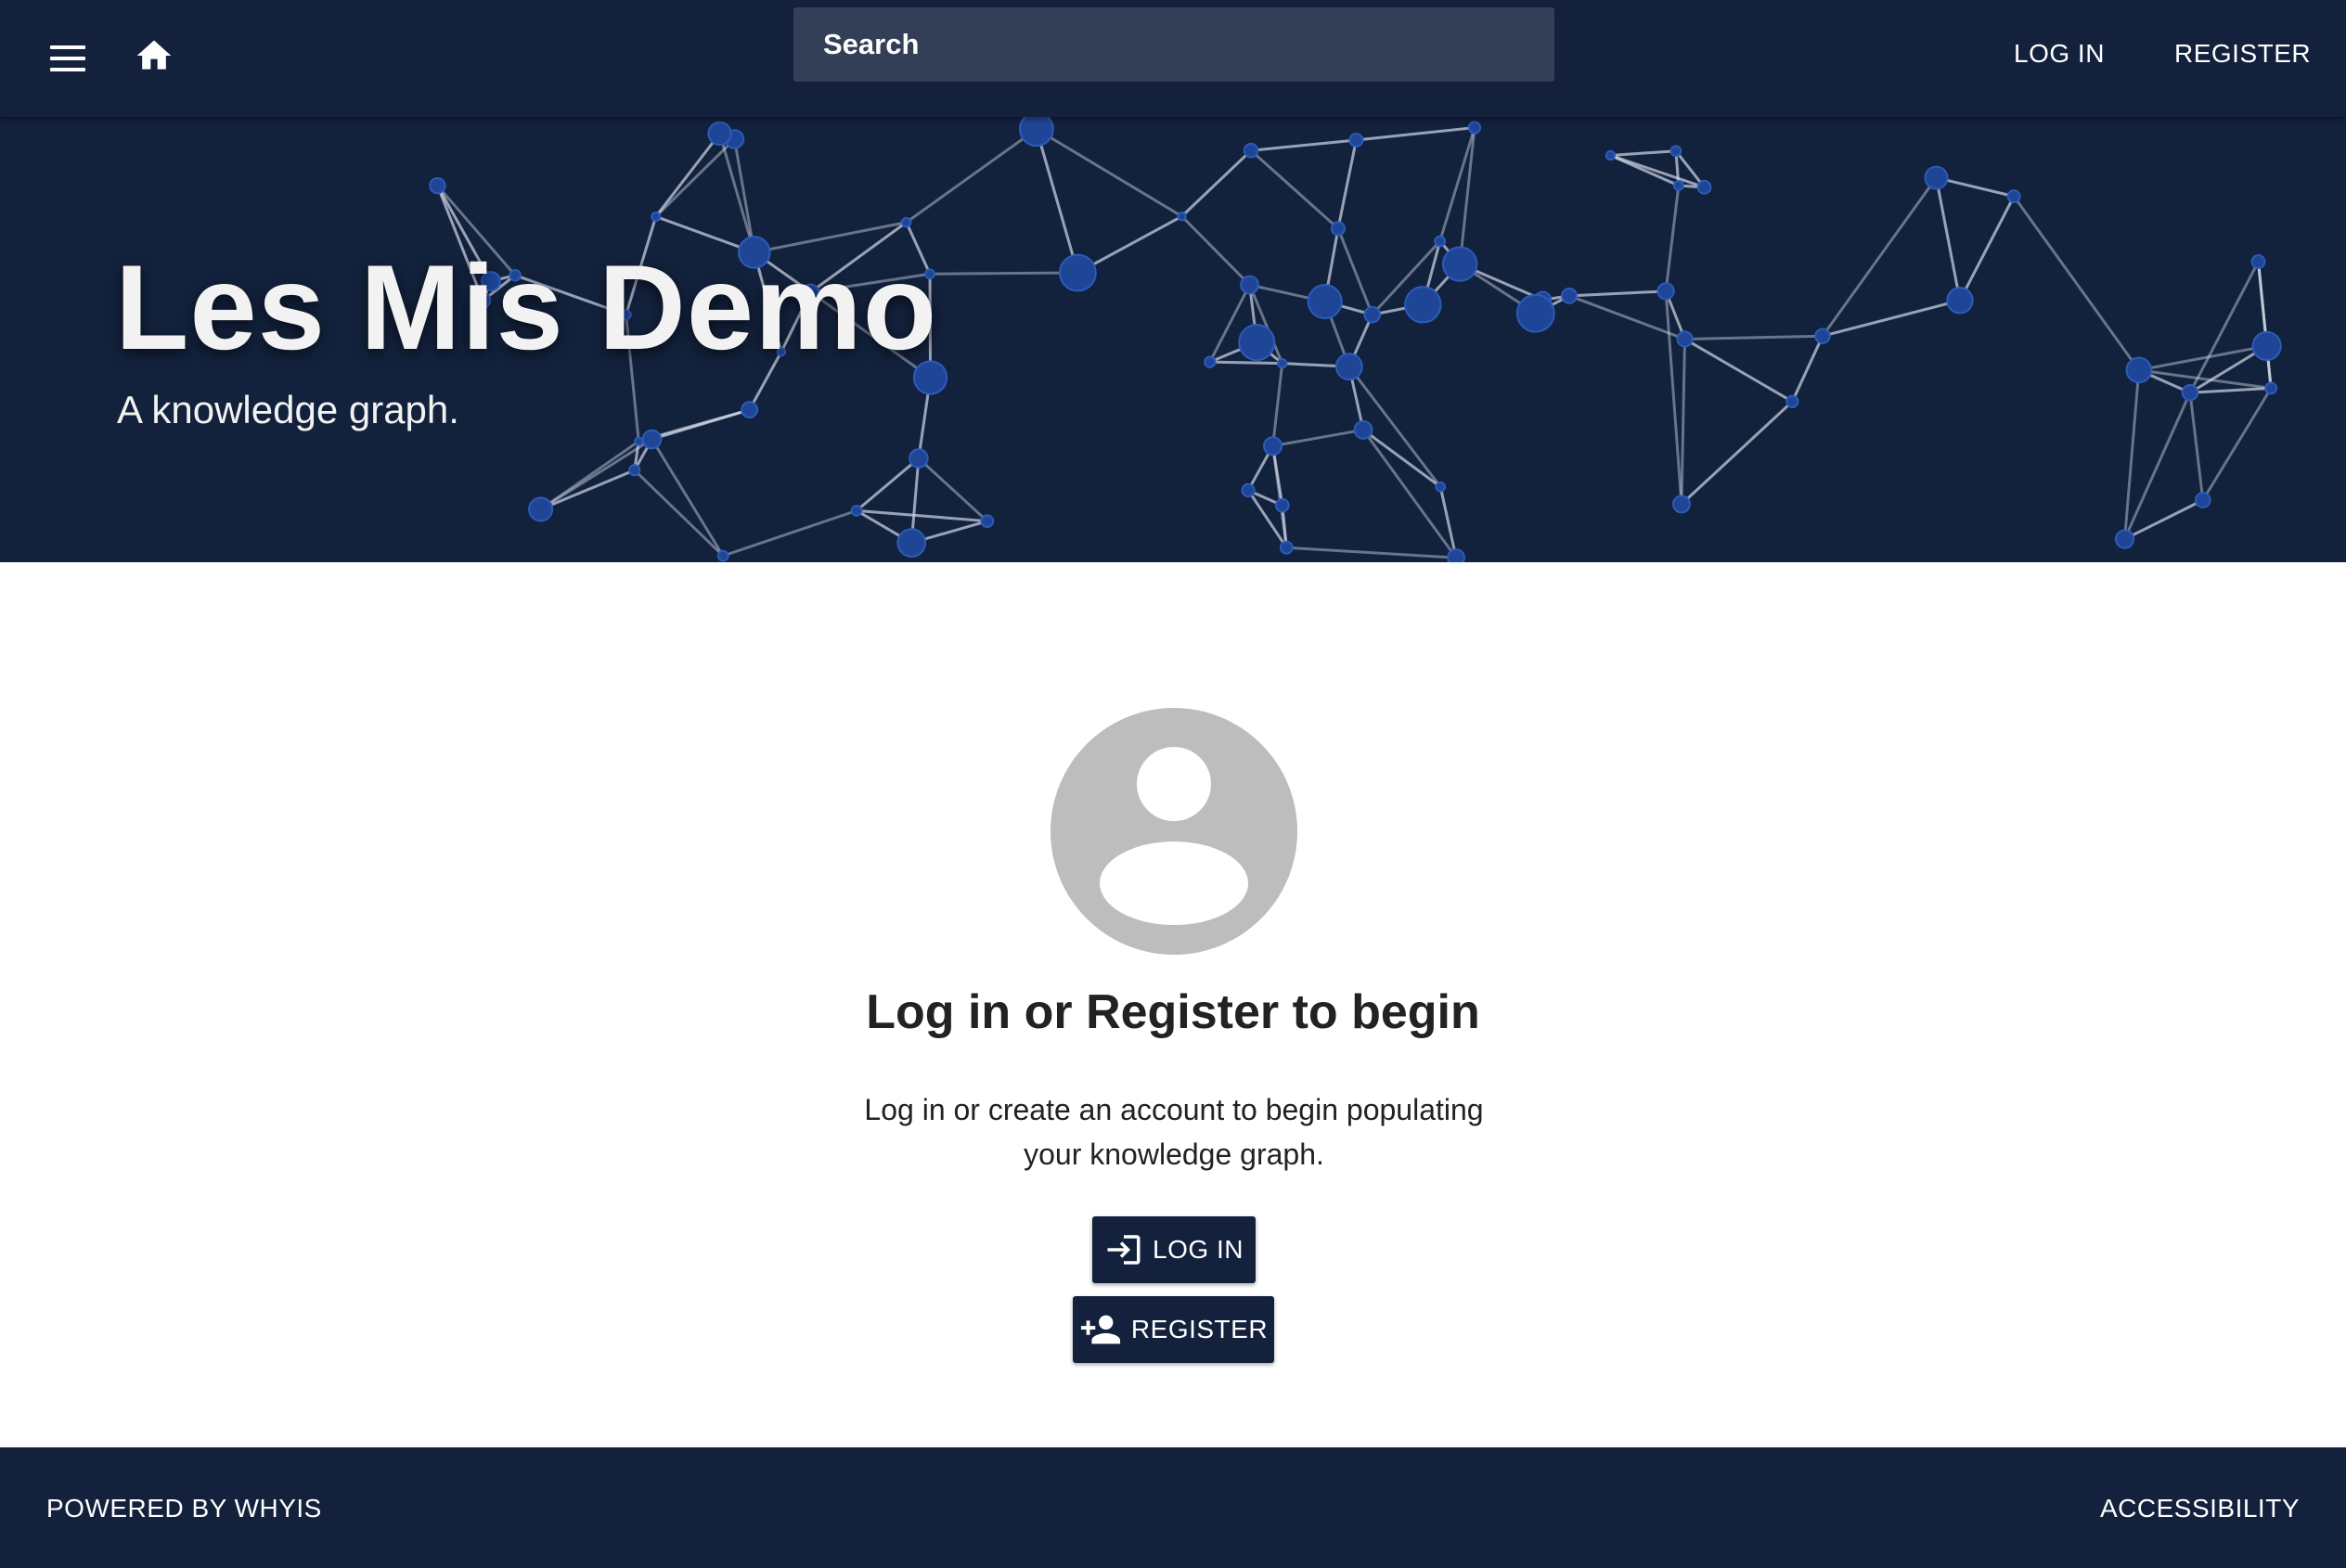  Describe the element at coordinates (1199, 1329) in the screenshot. I see `register-button-label: REGISTER` at that location.